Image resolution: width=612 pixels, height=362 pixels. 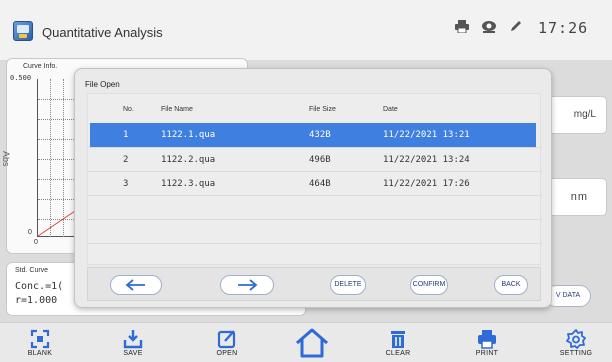 What do you see at coordinates (126, 160) in the screenshot?
I see `file-no: 2` at bounding box center [126, 160].